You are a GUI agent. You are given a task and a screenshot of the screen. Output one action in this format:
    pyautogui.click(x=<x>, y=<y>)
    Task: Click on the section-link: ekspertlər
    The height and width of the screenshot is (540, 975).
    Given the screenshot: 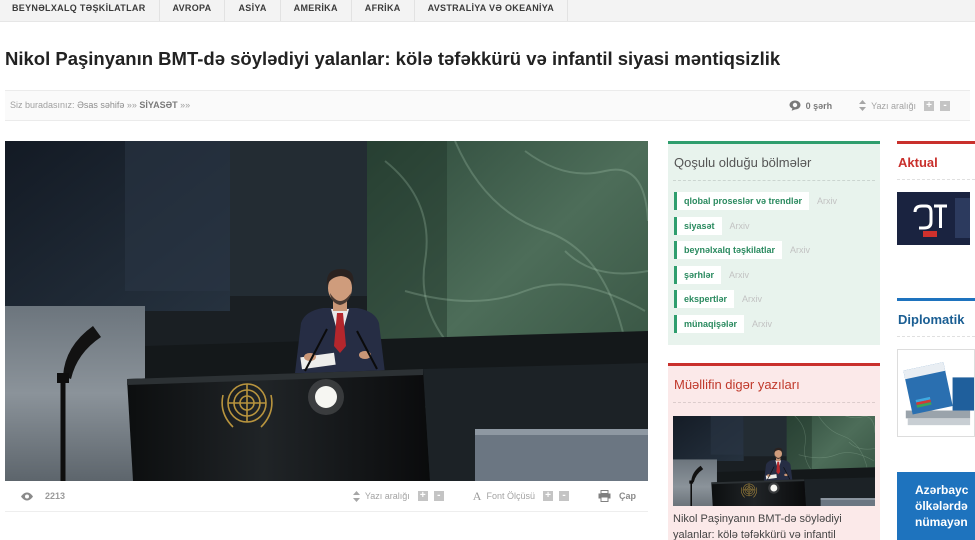 What is the action you would take?
    pyautogui.click(x=704, y=299)
    